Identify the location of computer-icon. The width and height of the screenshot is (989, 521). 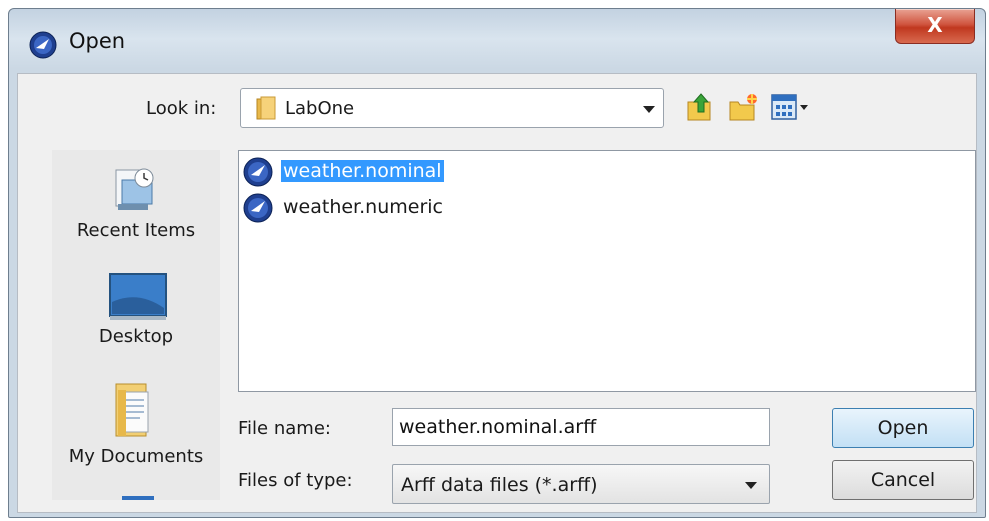
(138, 498).